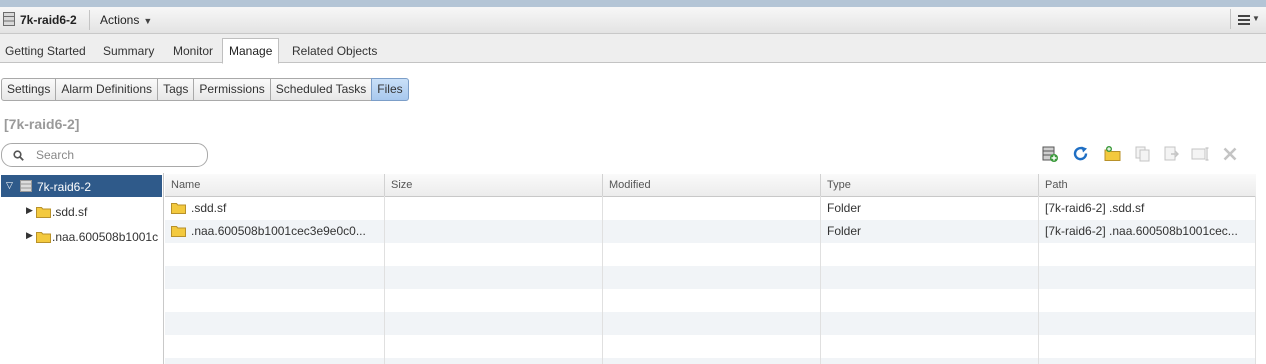  What do you see at coordinates (193, 51) in the screenshot?
I see `tab-monitor: Monitor` at bounding box center [193, 51].